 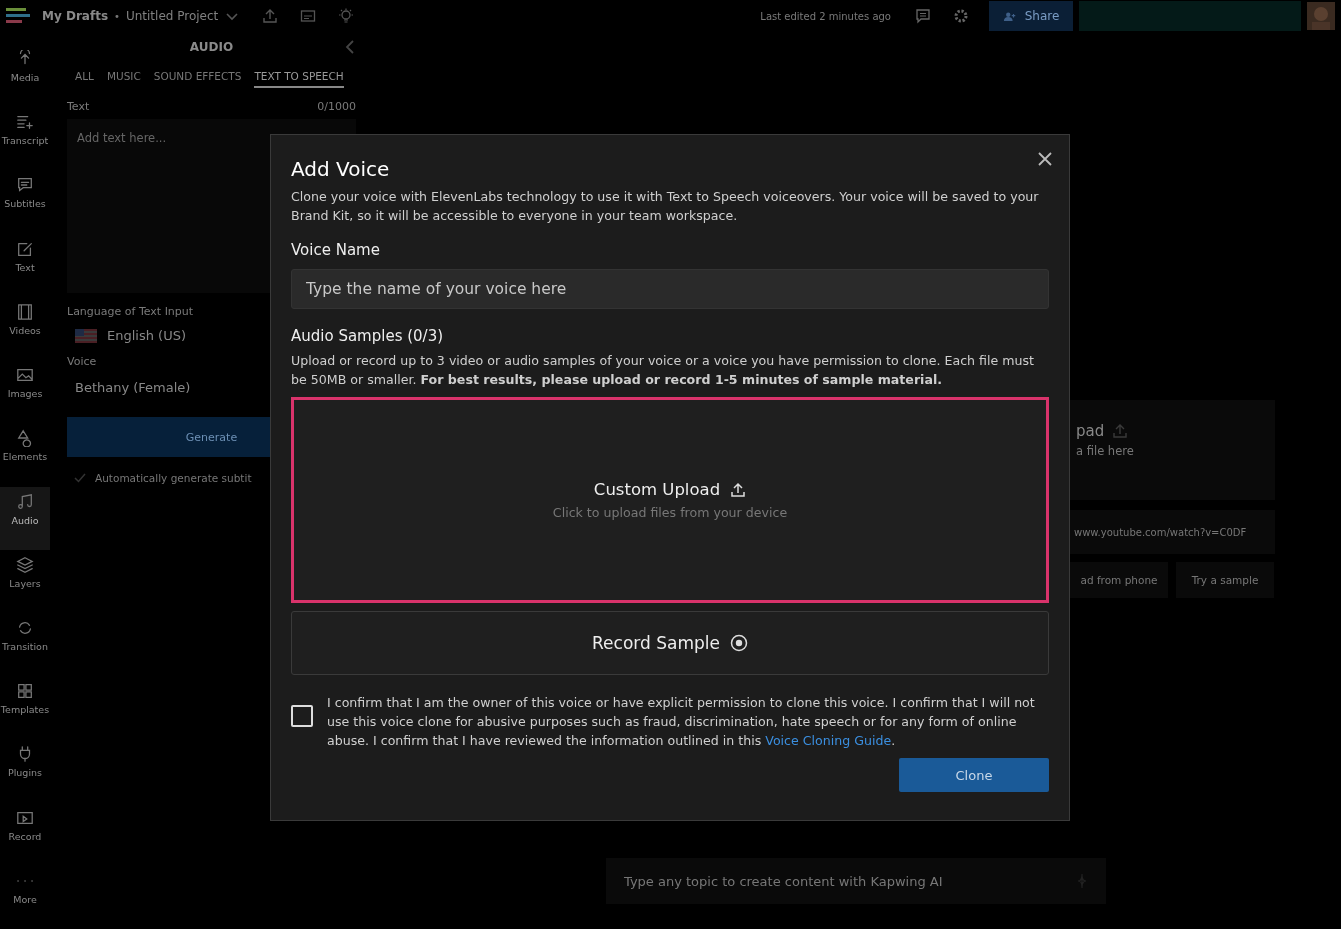 What do you see at coordinates (308, 16) in the screenshot?
I see `subtitles-icon` at bounding box center [308, 16].